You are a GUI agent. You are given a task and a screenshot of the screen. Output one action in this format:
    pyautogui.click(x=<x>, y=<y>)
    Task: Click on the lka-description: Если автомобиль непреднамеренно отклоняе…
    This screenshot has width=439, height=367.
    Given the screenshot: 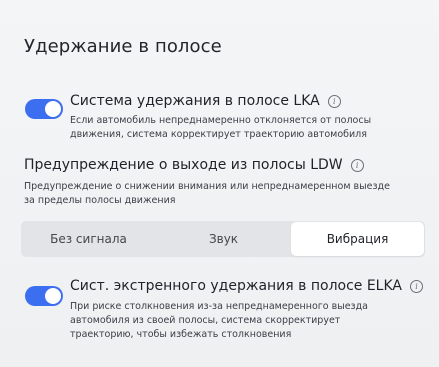 What is the action you would take?
    pyautogui.click(x=220, y=128)
    